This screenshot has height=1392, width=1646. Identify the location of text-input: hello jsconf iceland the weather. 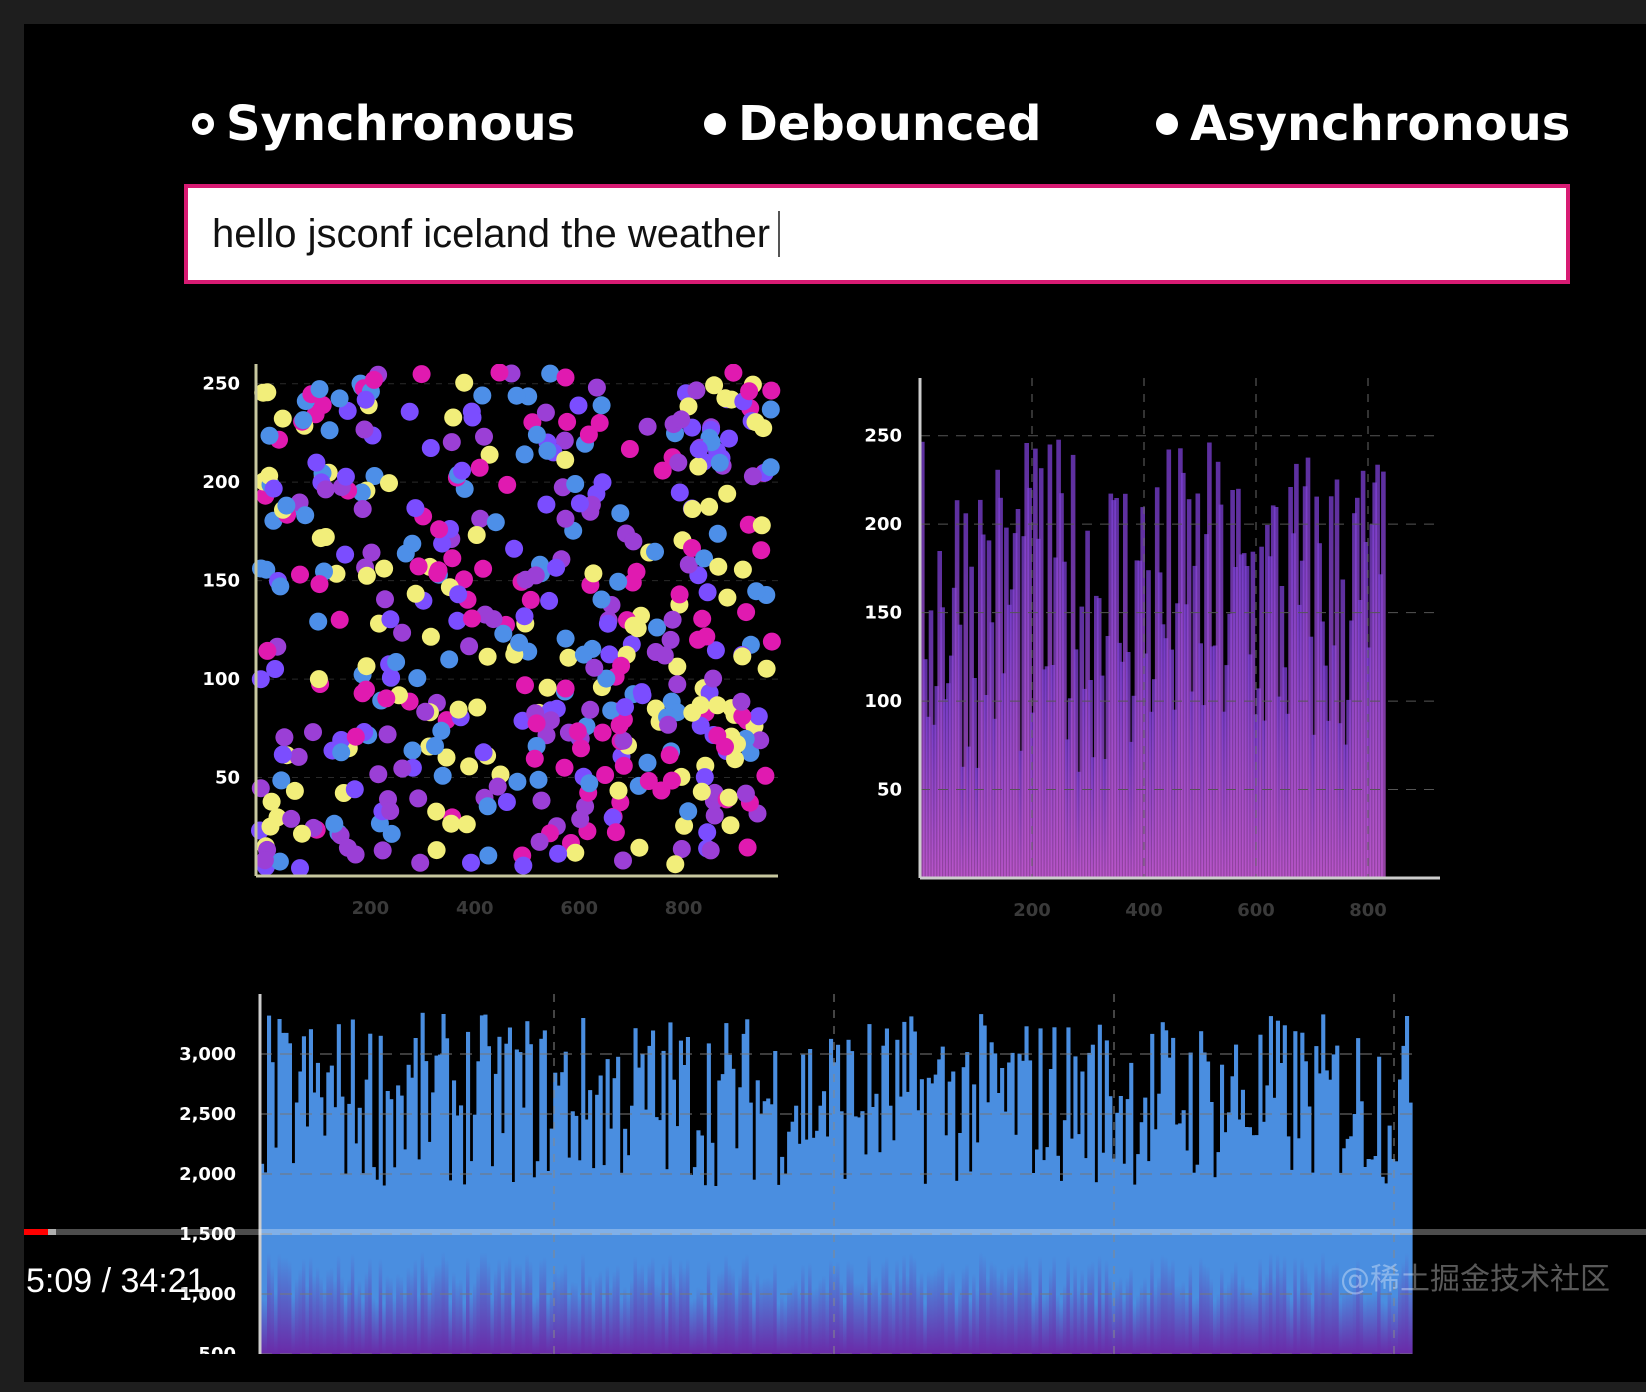
(877, 234).